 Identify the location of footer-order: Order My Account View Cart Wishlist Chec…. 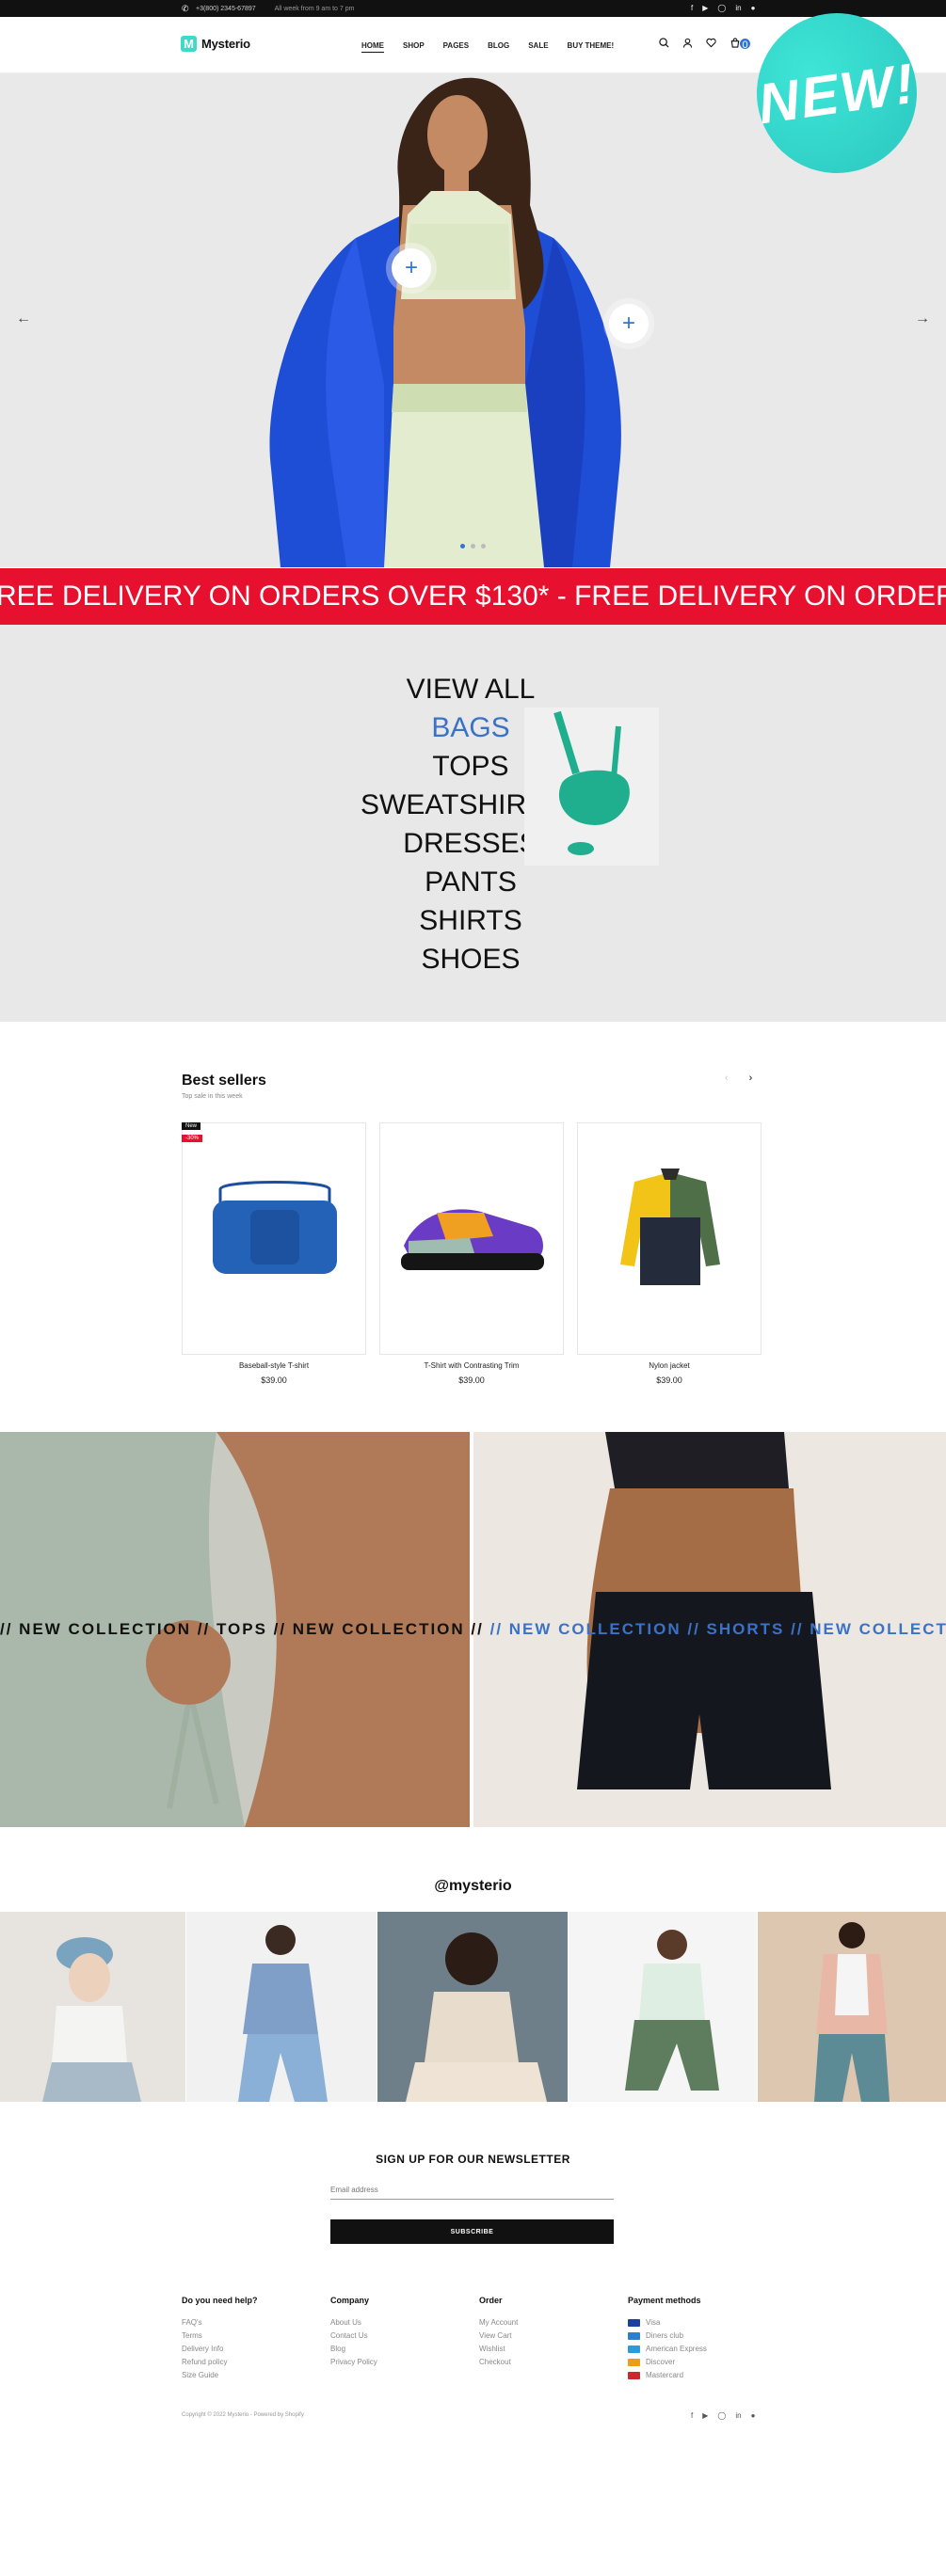
(549, 2332).